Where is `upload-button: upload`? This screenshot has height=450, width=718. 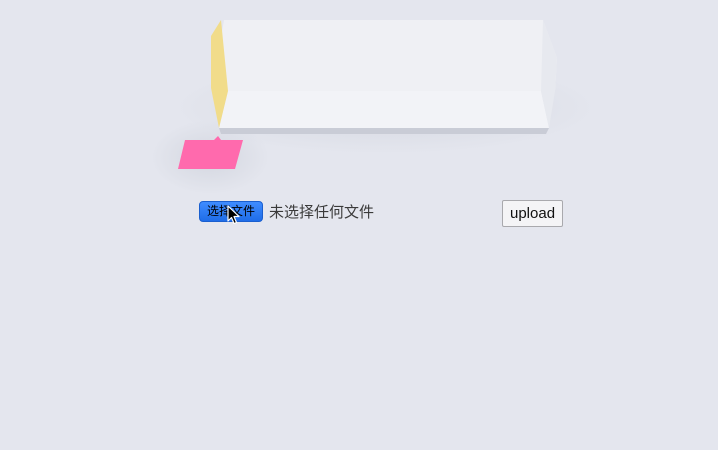 upload-button: upload is located at coordinates (533, 213).